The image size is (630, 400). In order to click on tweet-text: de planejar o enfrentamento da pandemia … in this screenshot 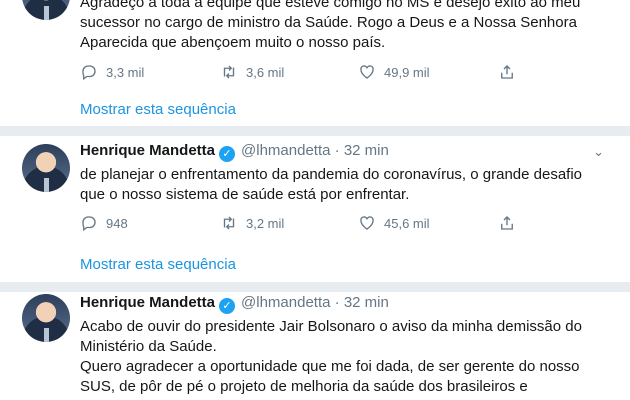, I will do `click(345, 185)`.